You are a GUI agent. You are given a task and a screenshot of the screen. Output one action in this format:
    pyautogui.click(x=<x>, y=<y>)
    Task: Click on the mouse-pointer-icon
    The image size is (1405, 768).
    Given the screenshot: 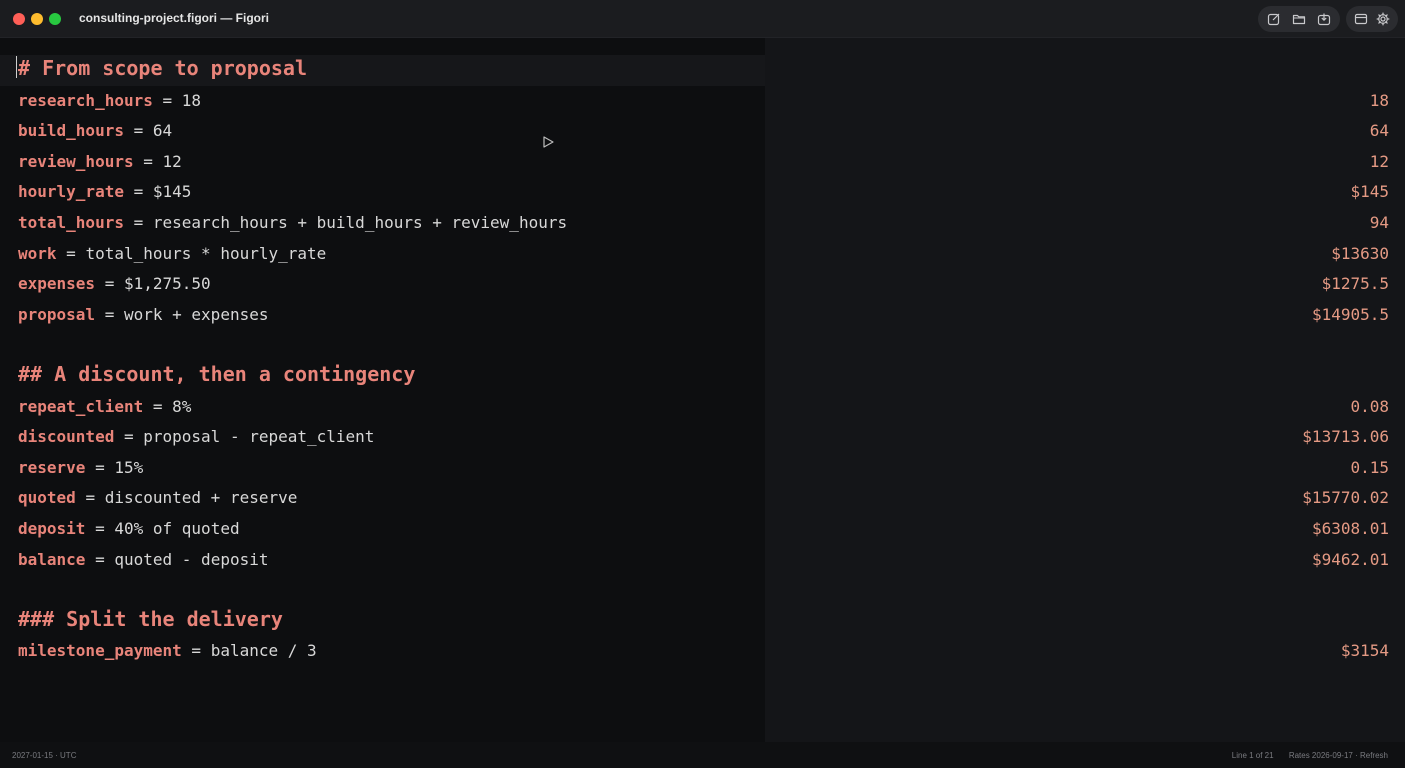 What is the action you would take?
    pyautogui.click(x=548, y=142)
    